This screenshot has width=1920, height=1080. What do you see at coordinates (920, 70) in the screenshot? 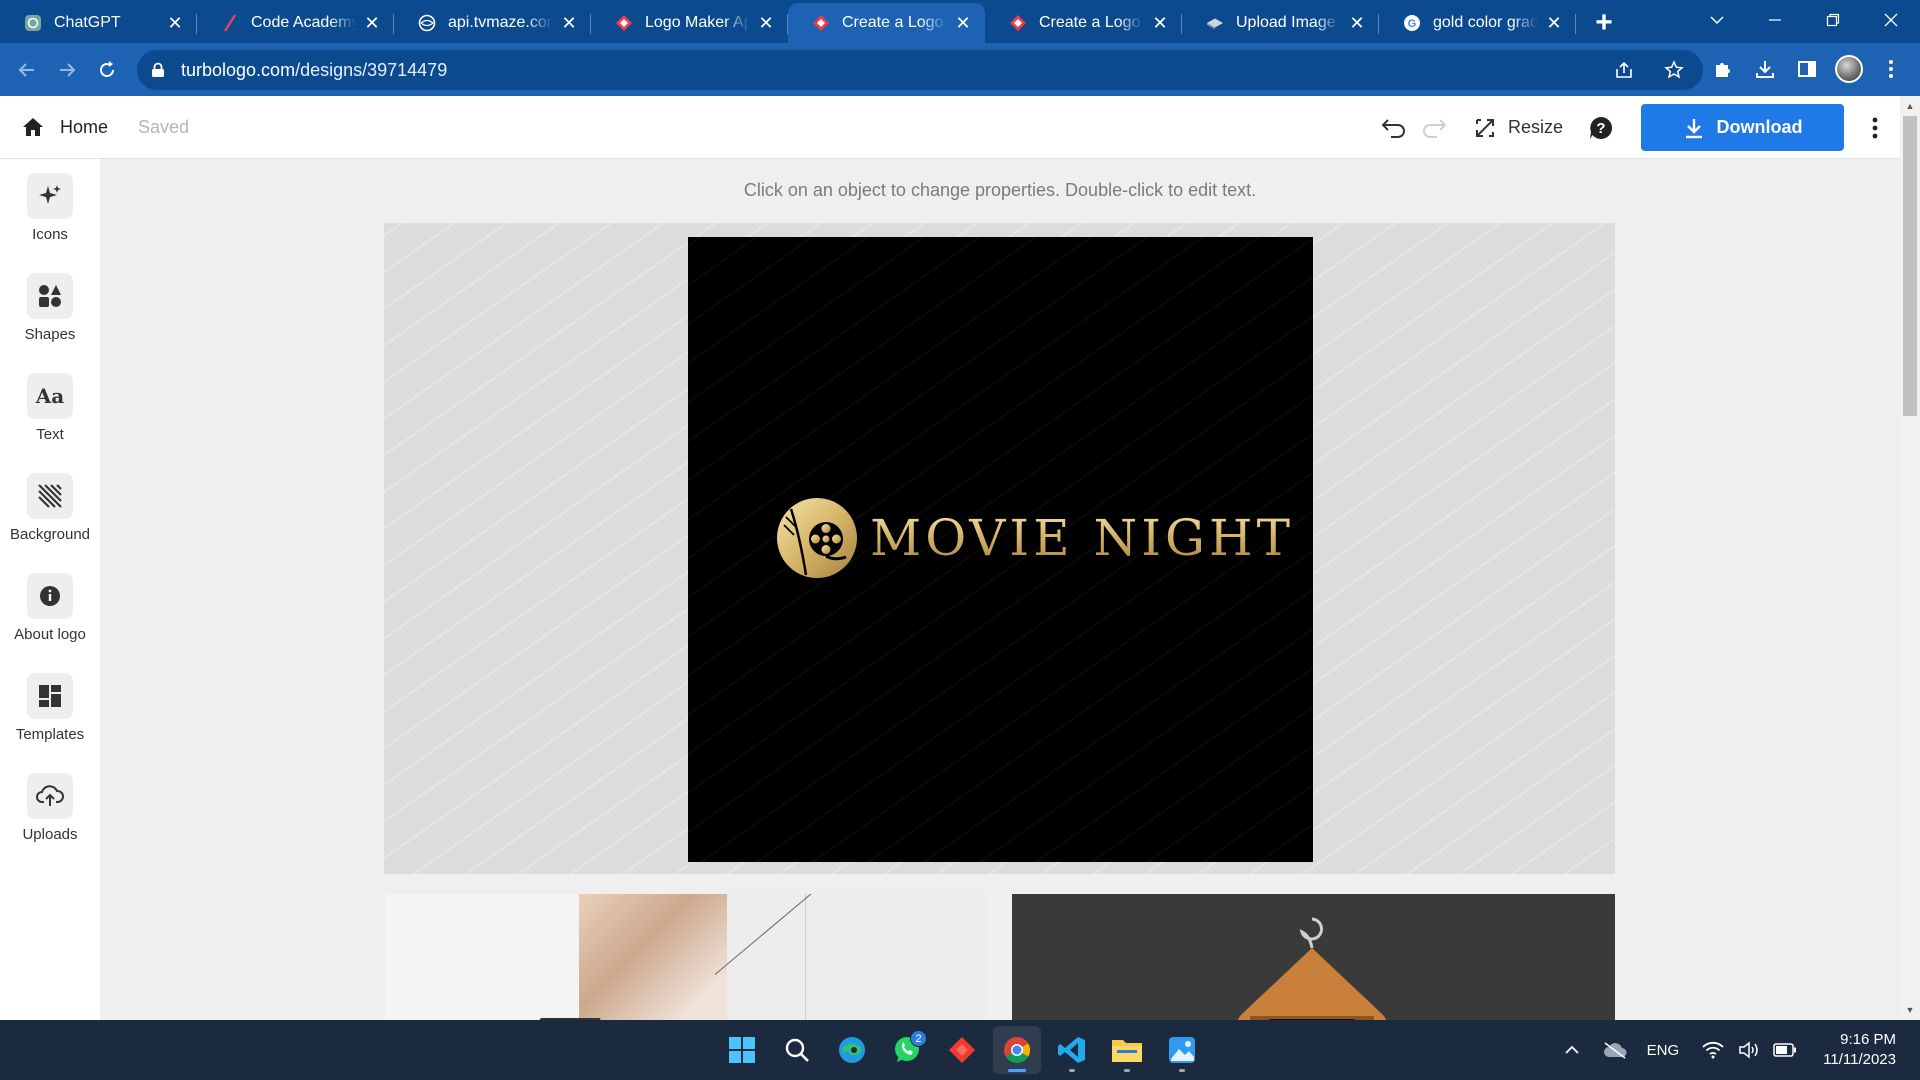
I see `address-bar: turbologo.com/designs/39714479` at bounding box center [920, 70].